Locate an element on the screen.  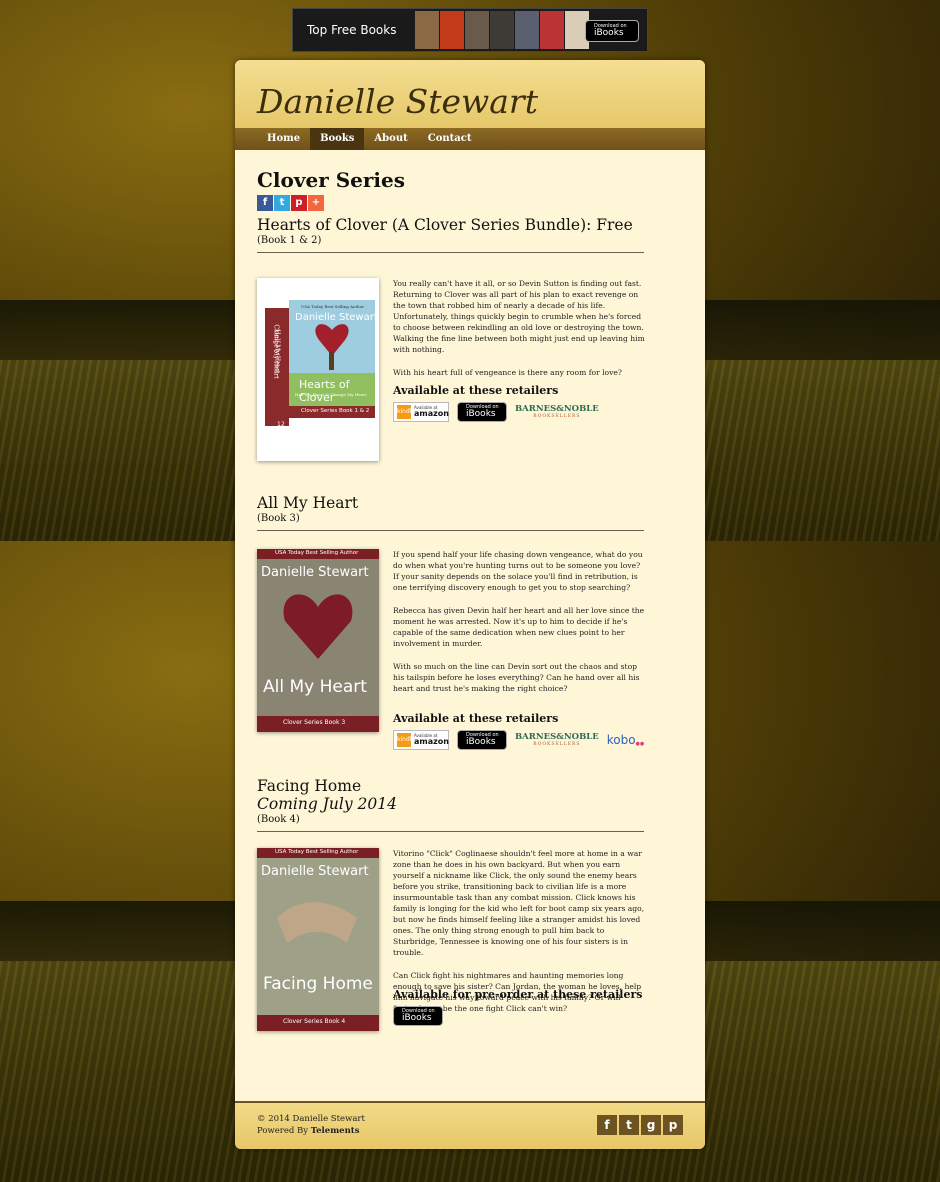
retailer-links: Download on iBooks is located at coordinates (418, 1016).